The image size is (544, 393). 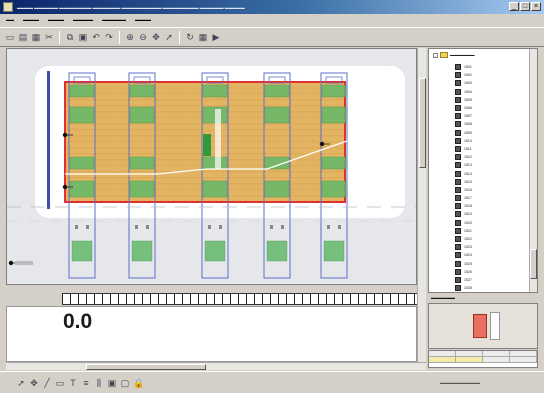 What do you see at coordinates (130, 37) in the screenshot?
I see `zoom-in-icon: ⊕` at bounding box center [130, 37].